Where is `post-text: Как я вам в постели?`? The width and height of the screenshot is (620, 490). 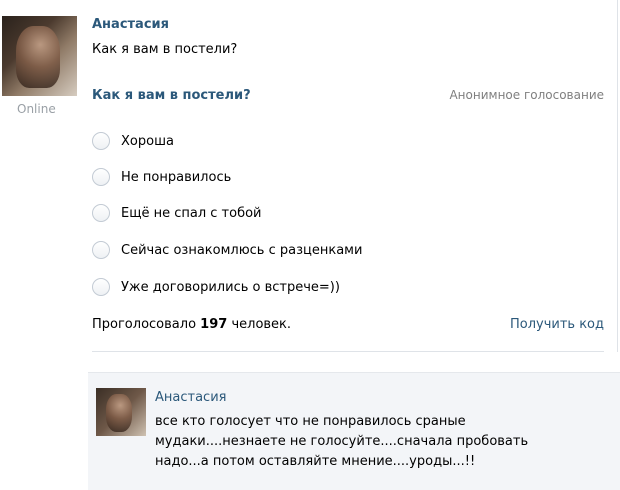
post-text: Как я вам в постели? is located at coordinates (165, 49).